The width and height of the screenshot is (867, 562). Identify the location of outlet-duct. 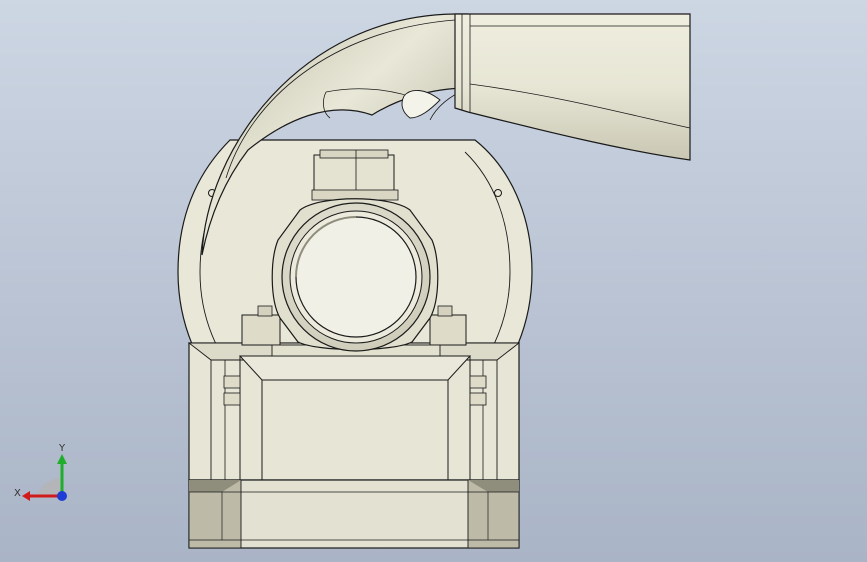
(572, 87).